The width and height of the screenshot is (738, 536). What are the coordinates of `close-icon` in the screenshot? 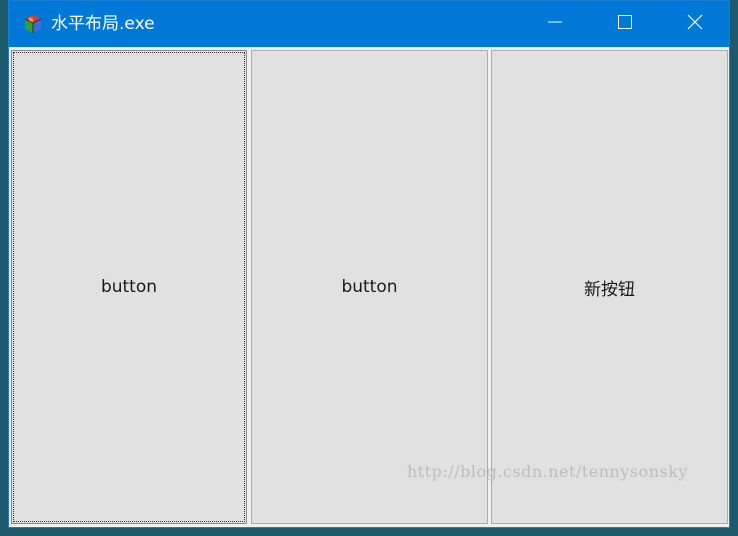 It's located at (695, 24).